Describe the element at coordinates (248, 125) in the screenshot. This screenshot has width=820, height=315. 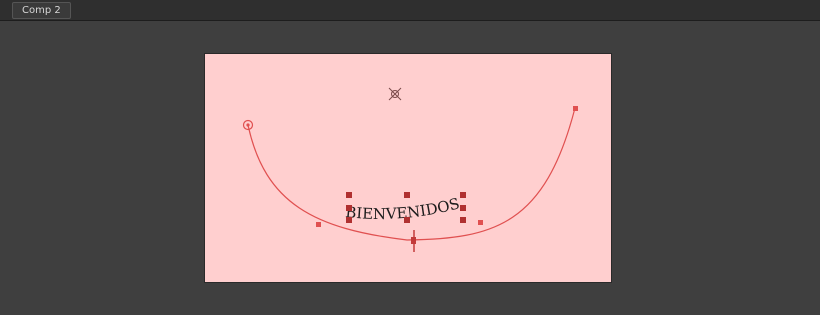
I see `path-first-vertex-dot` at that location.